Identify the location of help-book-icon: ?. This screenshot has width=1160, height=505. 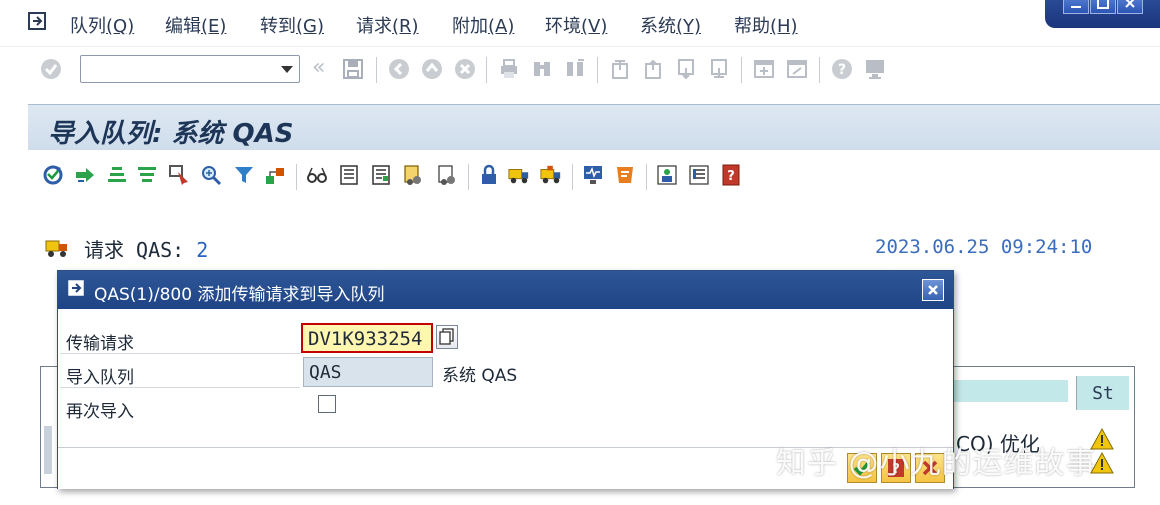
(731, 175).